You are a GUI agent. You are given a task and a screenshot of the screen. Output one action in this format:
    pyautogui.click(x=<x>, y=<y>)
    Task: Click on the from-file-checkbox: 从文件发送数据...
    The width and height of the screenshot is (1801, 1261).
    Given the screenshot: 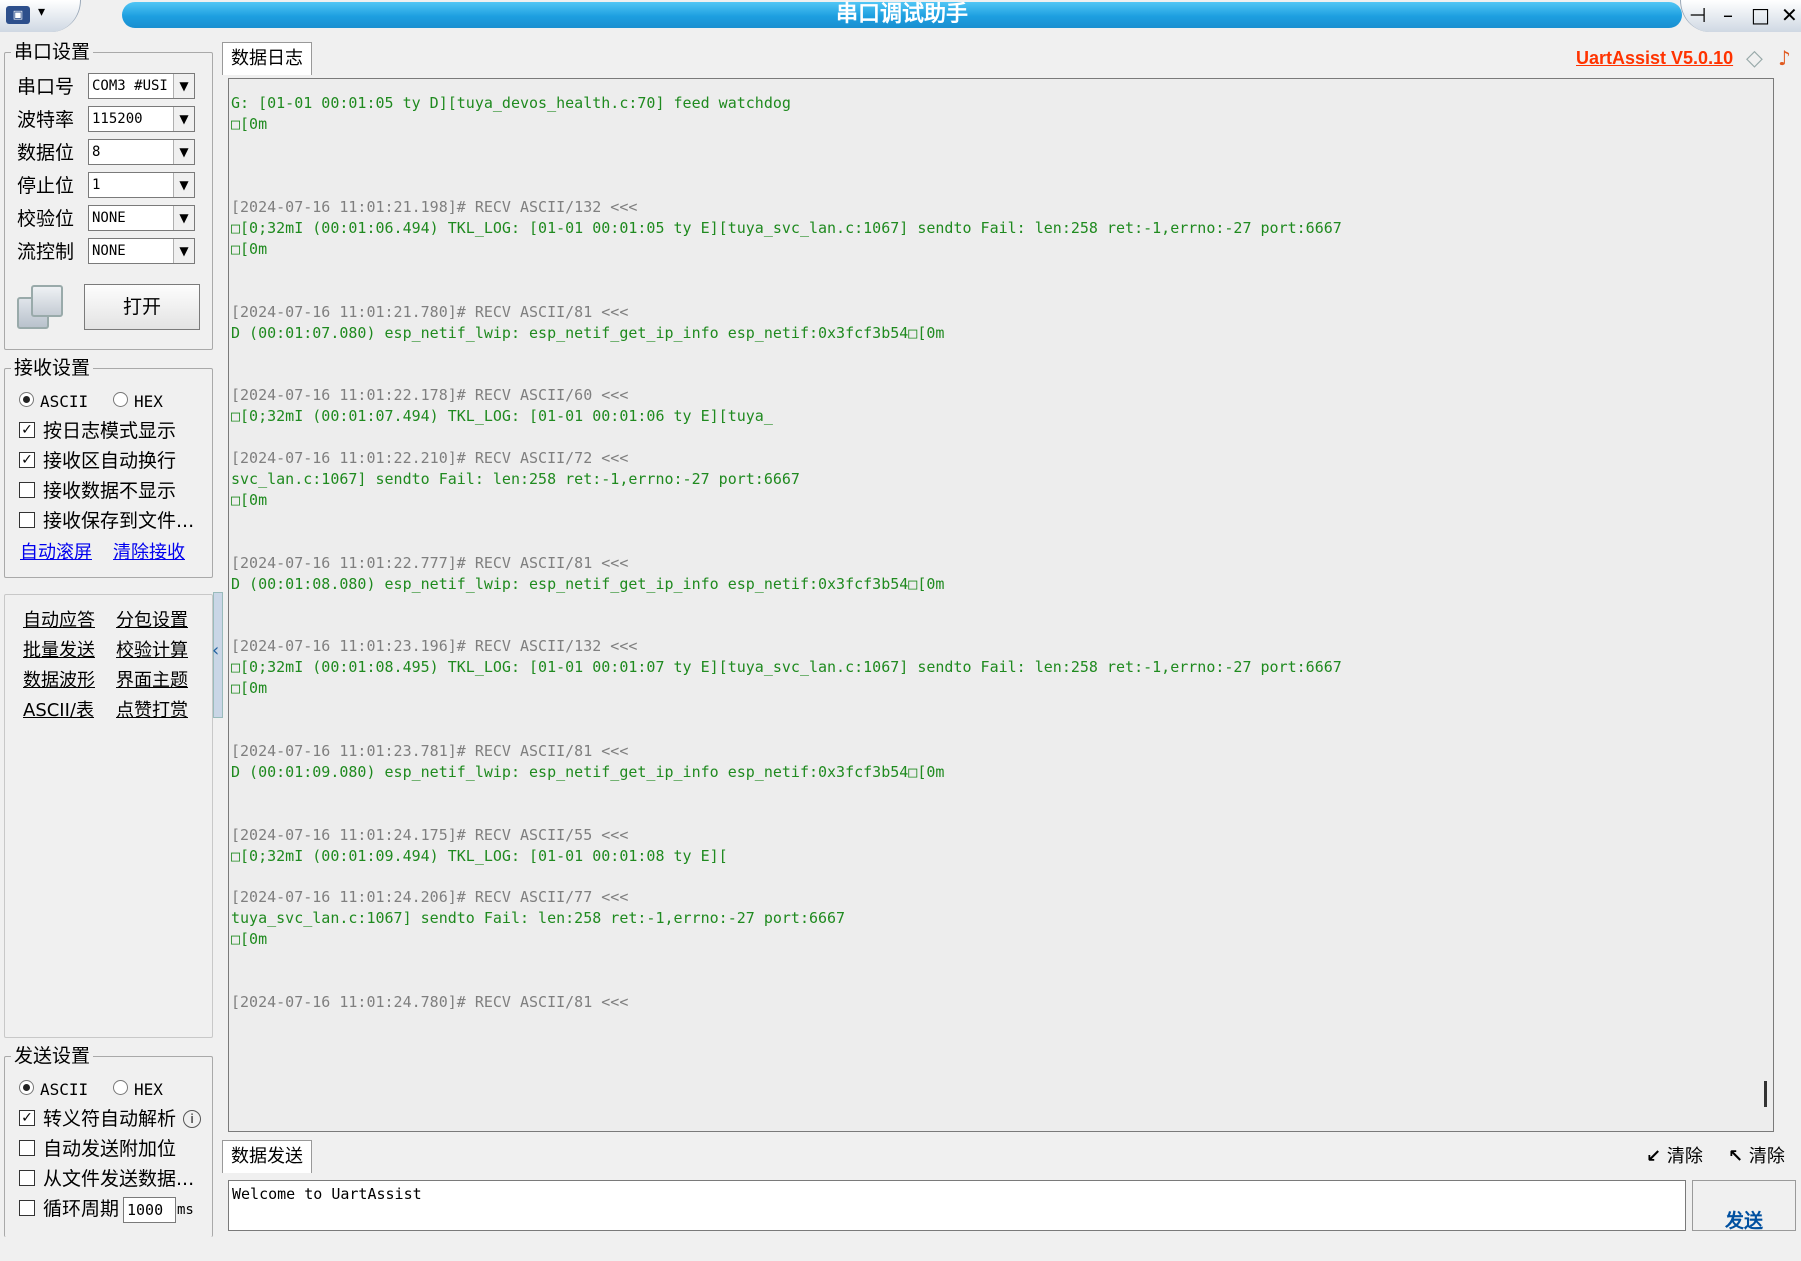 What is the action you would take?
    pyautogui.click(x=106, y=1179)
    